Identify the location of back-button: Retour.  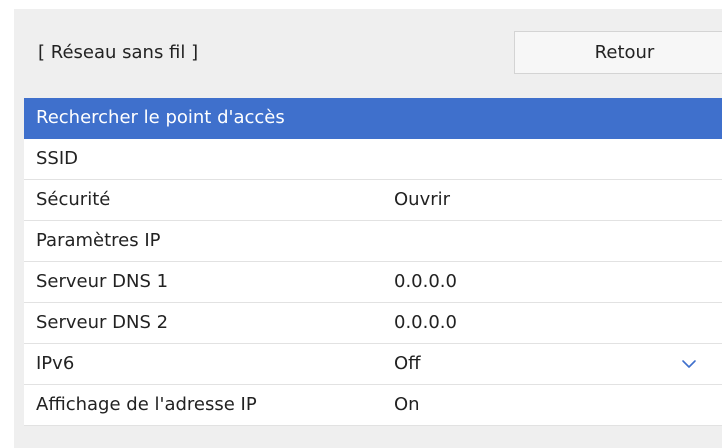
(618, 52).